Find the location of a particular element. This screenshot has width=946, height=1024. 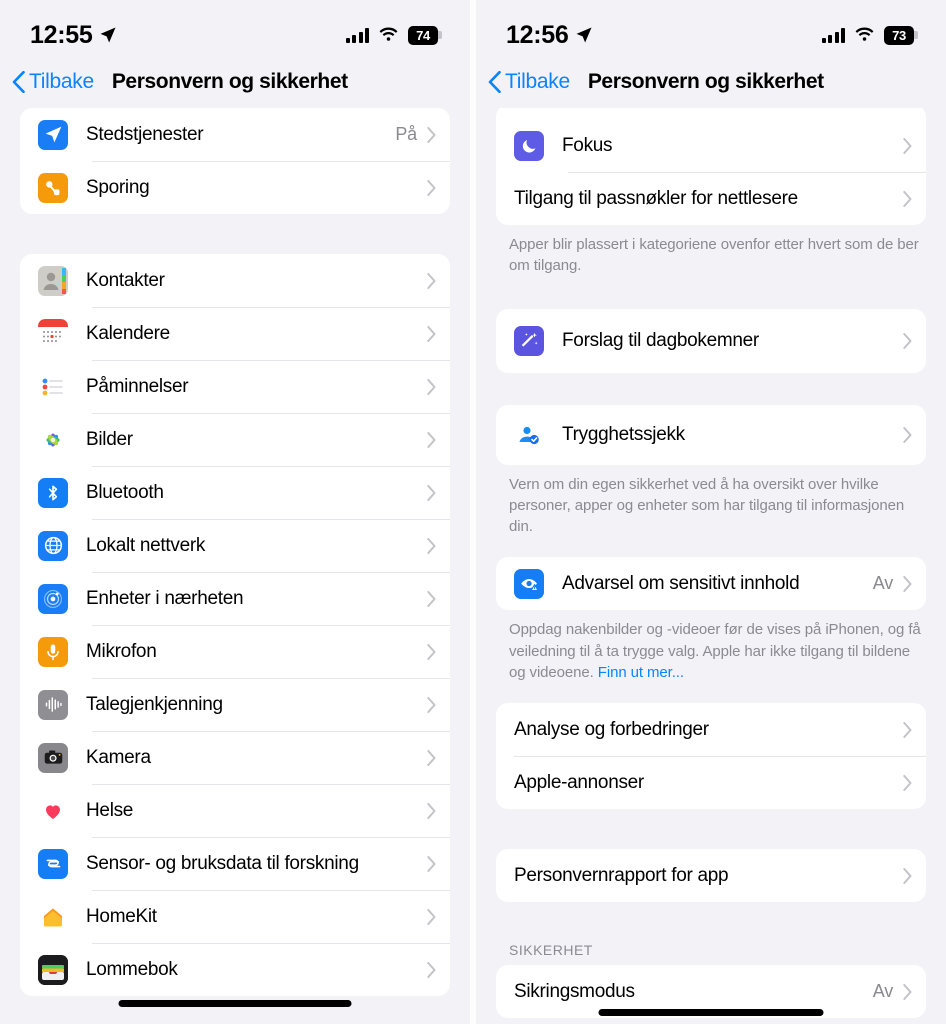

tracking-icon is located at coordinates (53, 187).